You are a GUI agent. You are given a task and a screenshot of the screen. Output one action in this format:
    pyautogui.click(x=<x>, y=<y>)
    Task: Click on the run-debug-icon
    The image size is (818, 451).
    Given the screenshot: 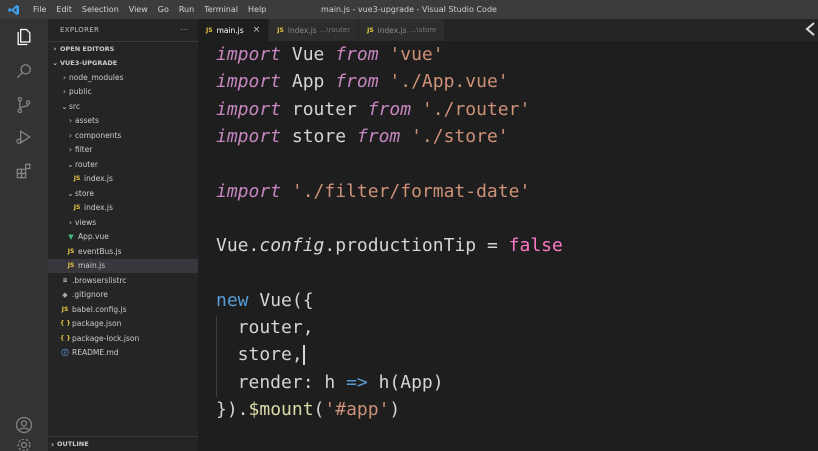 What is the action you would take?
    pyautogui.click(x=24, y=137)
    